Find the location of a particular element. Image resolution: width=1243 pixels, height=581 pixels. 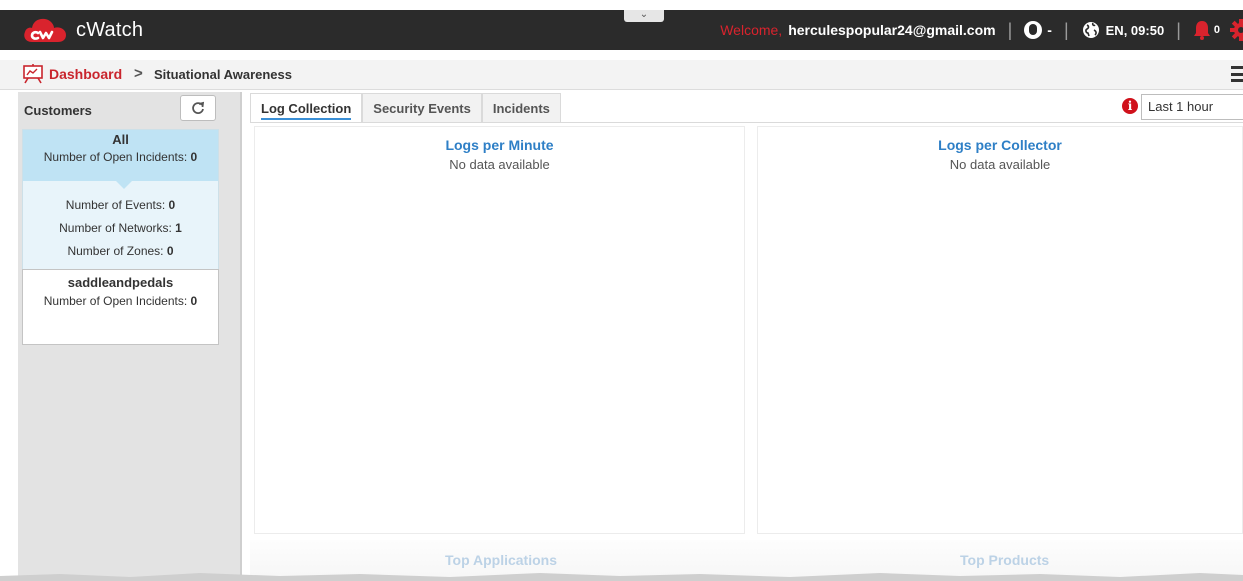

user-email: herculespopular24@gmail.com is located at coordinates (891, 30).